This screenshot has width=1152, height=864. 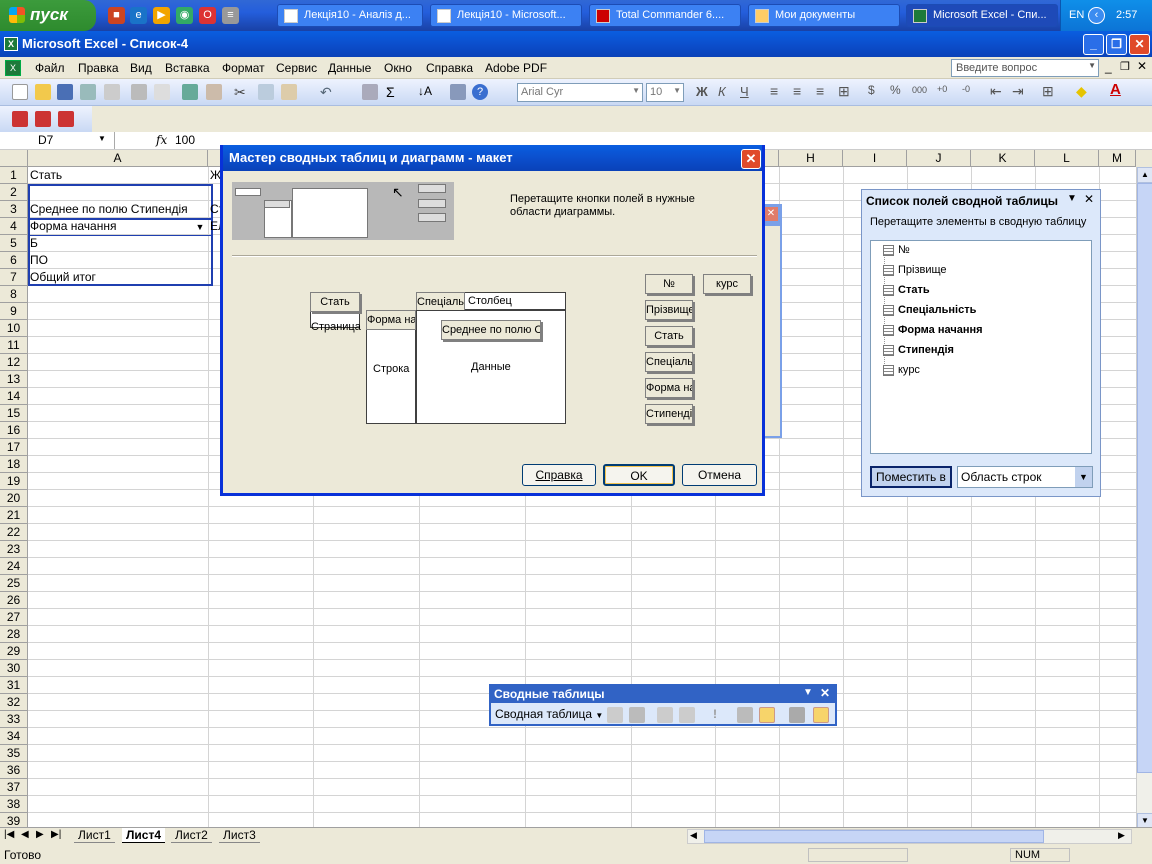 I want to click on paste-icon, so click(x=289, y=92).